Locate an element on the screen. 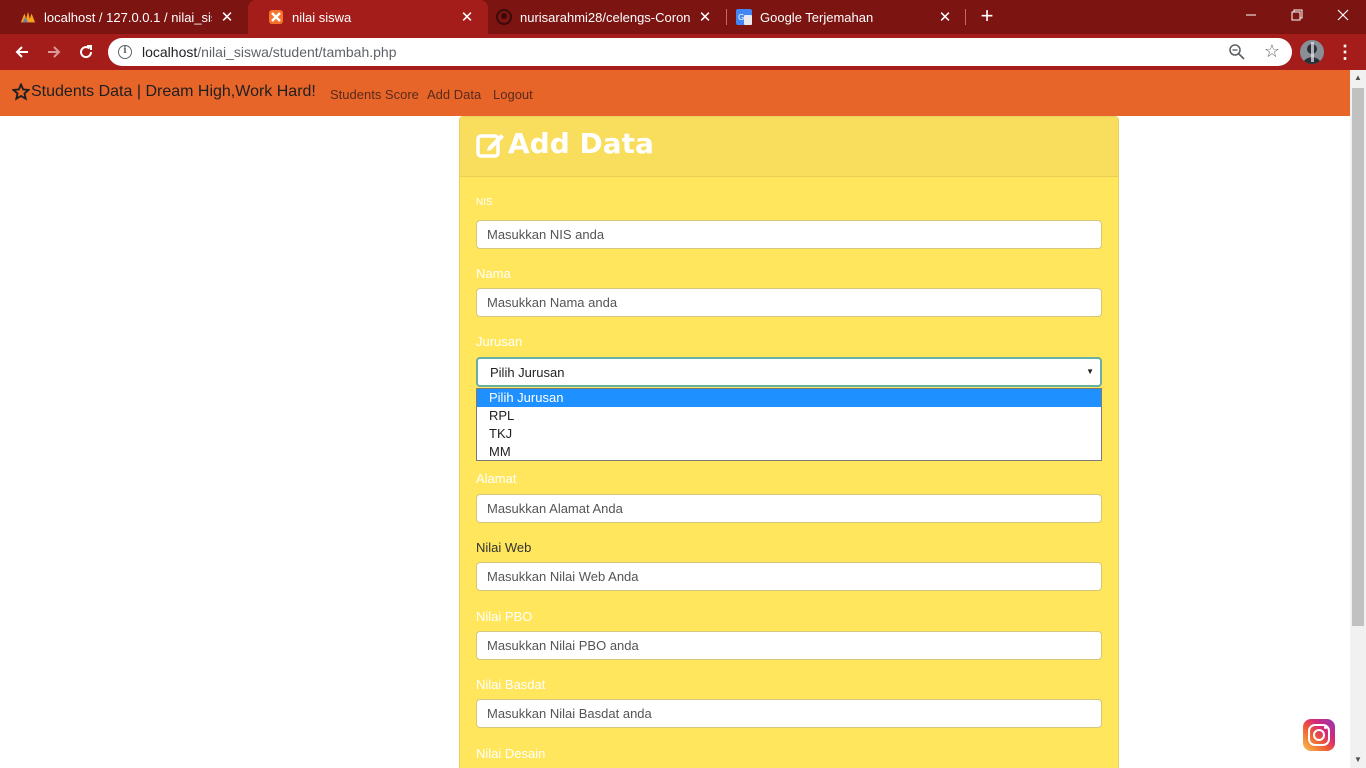 This screenshot has width=1366, height=768. back-arrow-icon is located at coordinates (22, 52).